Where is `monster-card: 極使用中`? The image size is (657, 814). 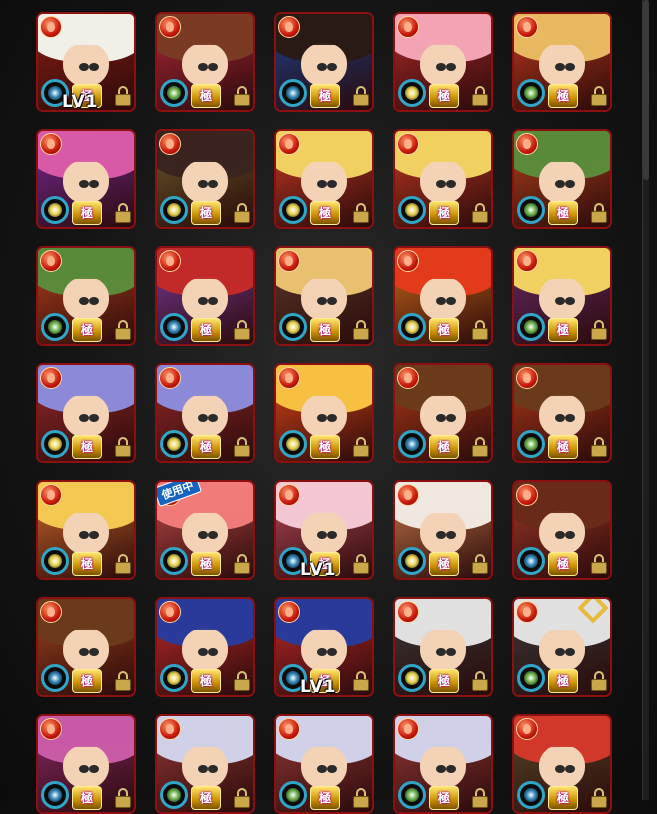
monster-card: 極使用中 is located at coordinates (205, 530).